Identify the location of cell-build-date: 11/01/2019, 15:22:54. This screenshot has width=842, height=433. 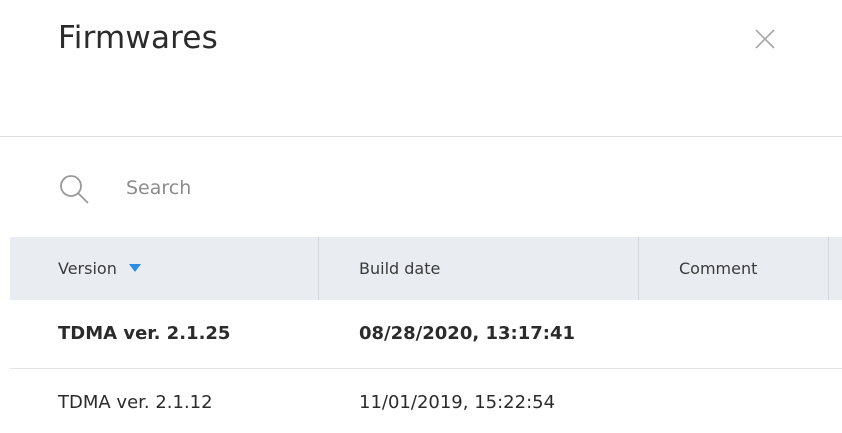
(457, 402).